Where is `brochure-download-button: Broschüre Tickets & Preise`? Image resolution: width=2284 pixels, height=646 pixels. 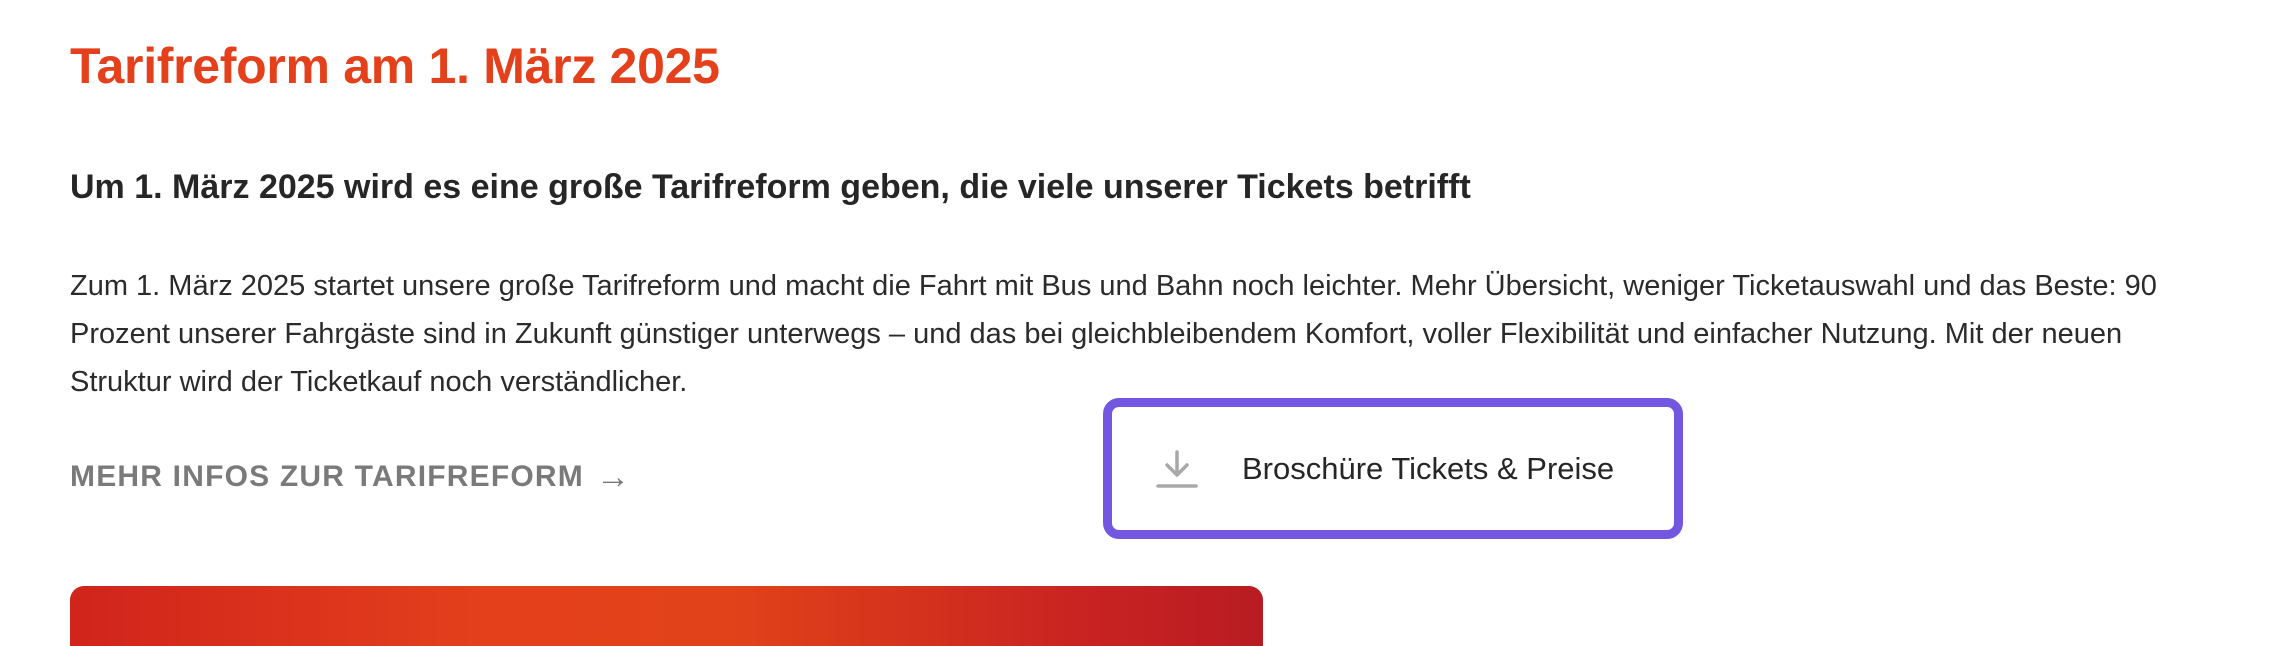 brochure-download-button: Broschüre Tickets & Preise is located at coordinates (1393, 468).